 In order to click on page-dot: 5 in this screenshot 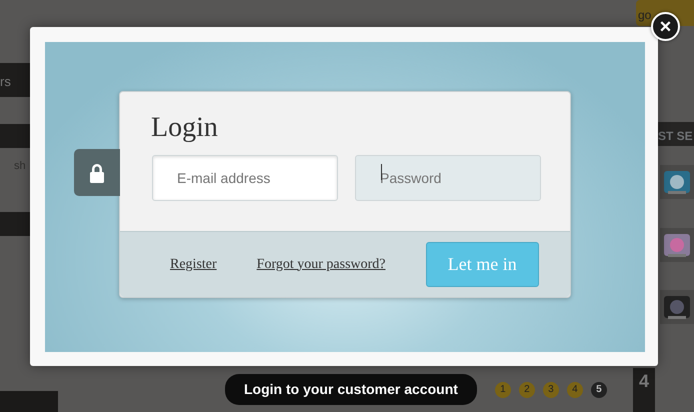, I will do `click(598, 390)`.